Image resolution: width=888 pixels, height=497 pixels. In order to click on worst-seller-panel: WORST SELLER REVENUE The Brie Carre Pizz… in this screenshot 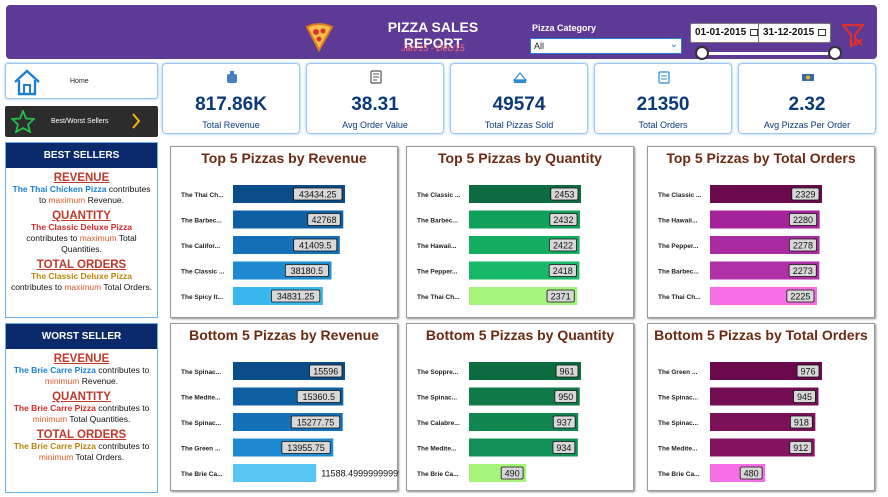, I will do `click(81, 408)`.